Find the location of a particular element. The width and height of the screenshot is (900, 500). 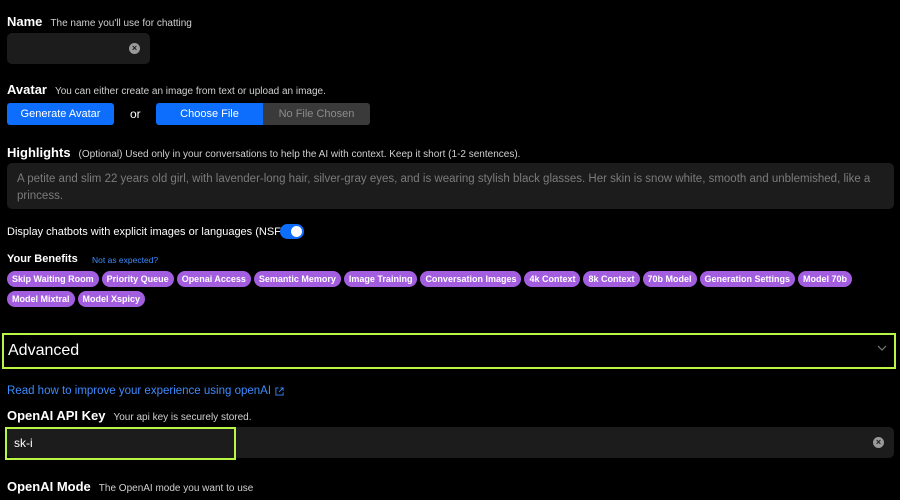

avatar-label: Avatar is located at coordinates (27, 89).